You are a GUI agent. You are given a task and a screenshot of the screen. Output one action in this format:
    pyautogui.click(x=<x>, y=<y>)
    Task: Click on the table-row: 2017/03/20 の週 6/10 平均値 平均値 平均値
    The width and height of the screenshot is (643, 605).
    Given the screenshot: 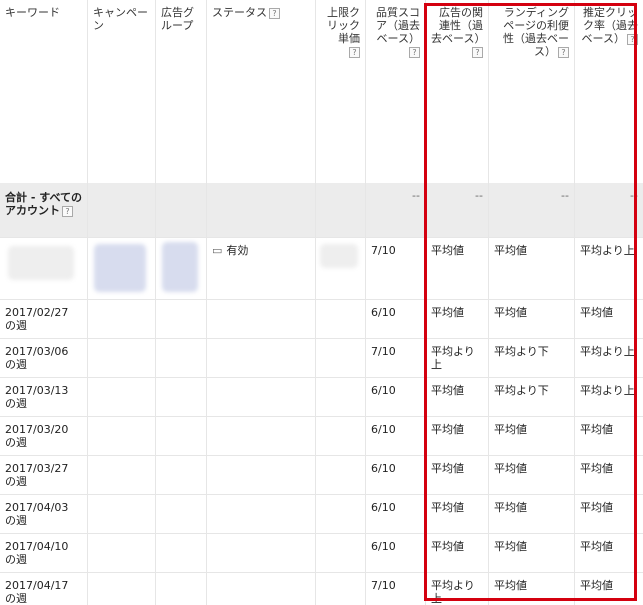 What is the action you would take?
    pyautogui.click(x=321, y=436)
    